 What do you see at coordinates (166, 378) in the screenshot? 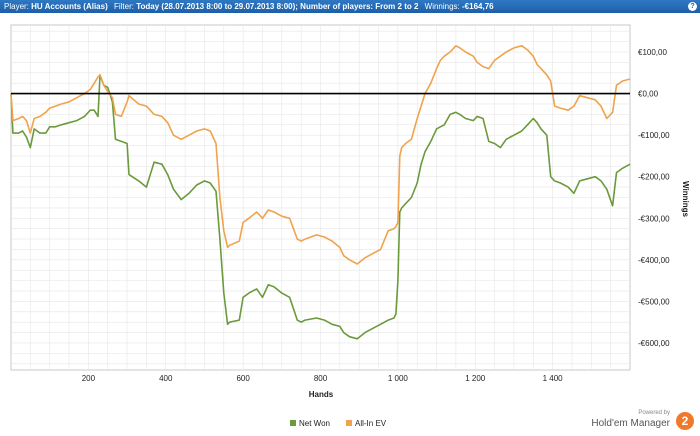
I see `x-tick-label: 400` at bounding box center [166, 378].